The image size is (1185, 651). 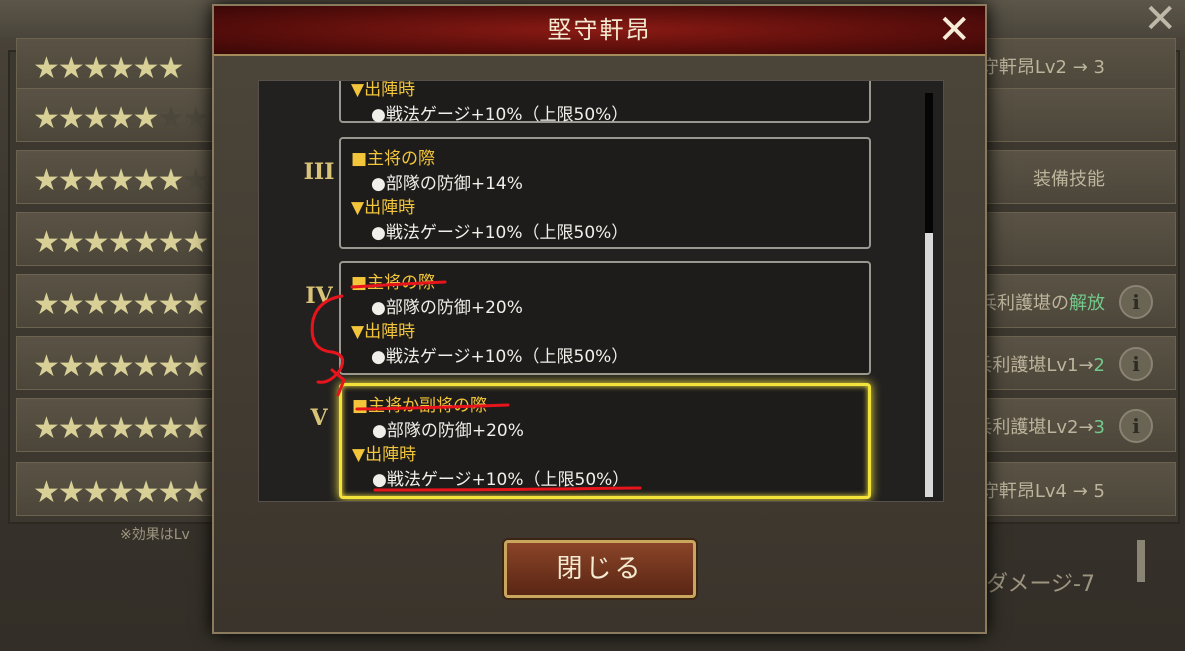 What do you see at coordinates (1069, 179) in the screenshot?
I see `row-description: 装備技能` at bounding box center [1069, 179].